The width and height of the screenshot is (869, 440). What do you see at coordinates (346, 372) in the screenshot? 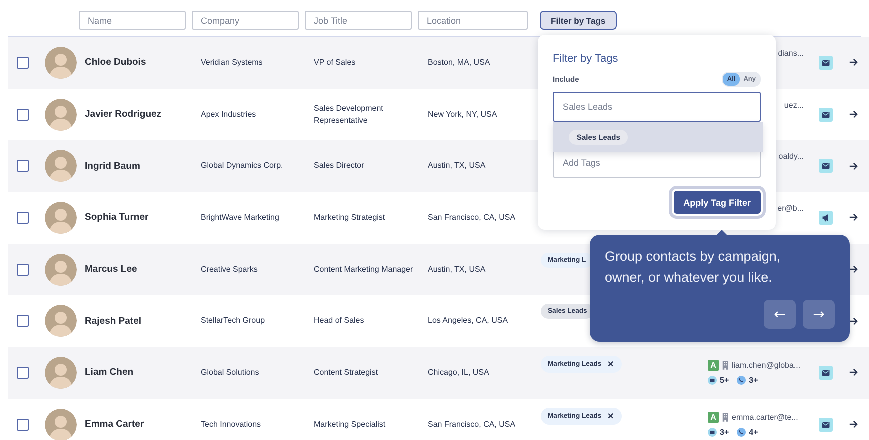
I see `job-title-cell: Content Strategist` at bounding box center [346, 372].